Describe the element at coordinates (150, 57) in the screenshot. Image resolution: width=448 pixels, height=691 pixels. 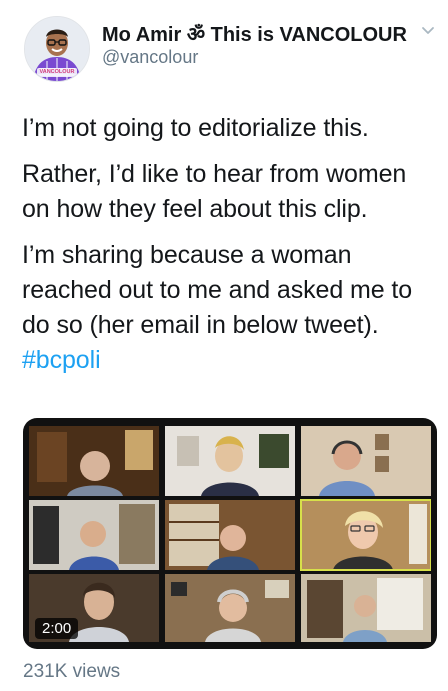
I see `author-handle: @vancolour` at that location.